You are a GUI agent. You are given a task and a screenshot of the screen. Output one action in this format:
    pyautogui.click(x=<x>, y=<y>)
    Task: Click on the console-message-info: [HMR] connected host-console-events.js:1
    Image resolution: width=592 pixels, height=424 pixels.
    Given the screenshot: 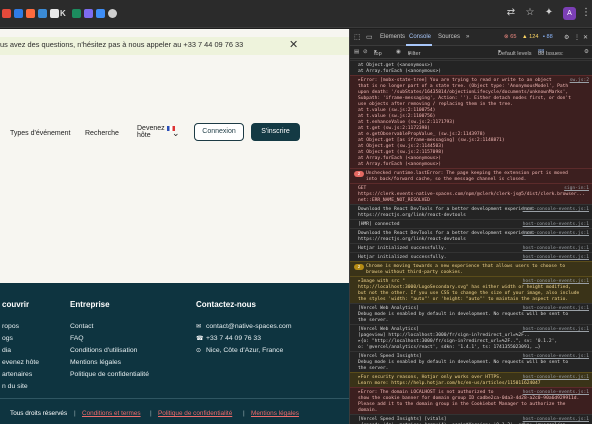 What is the action you would take?
    pyautogui.click(x=471, y=223)
    